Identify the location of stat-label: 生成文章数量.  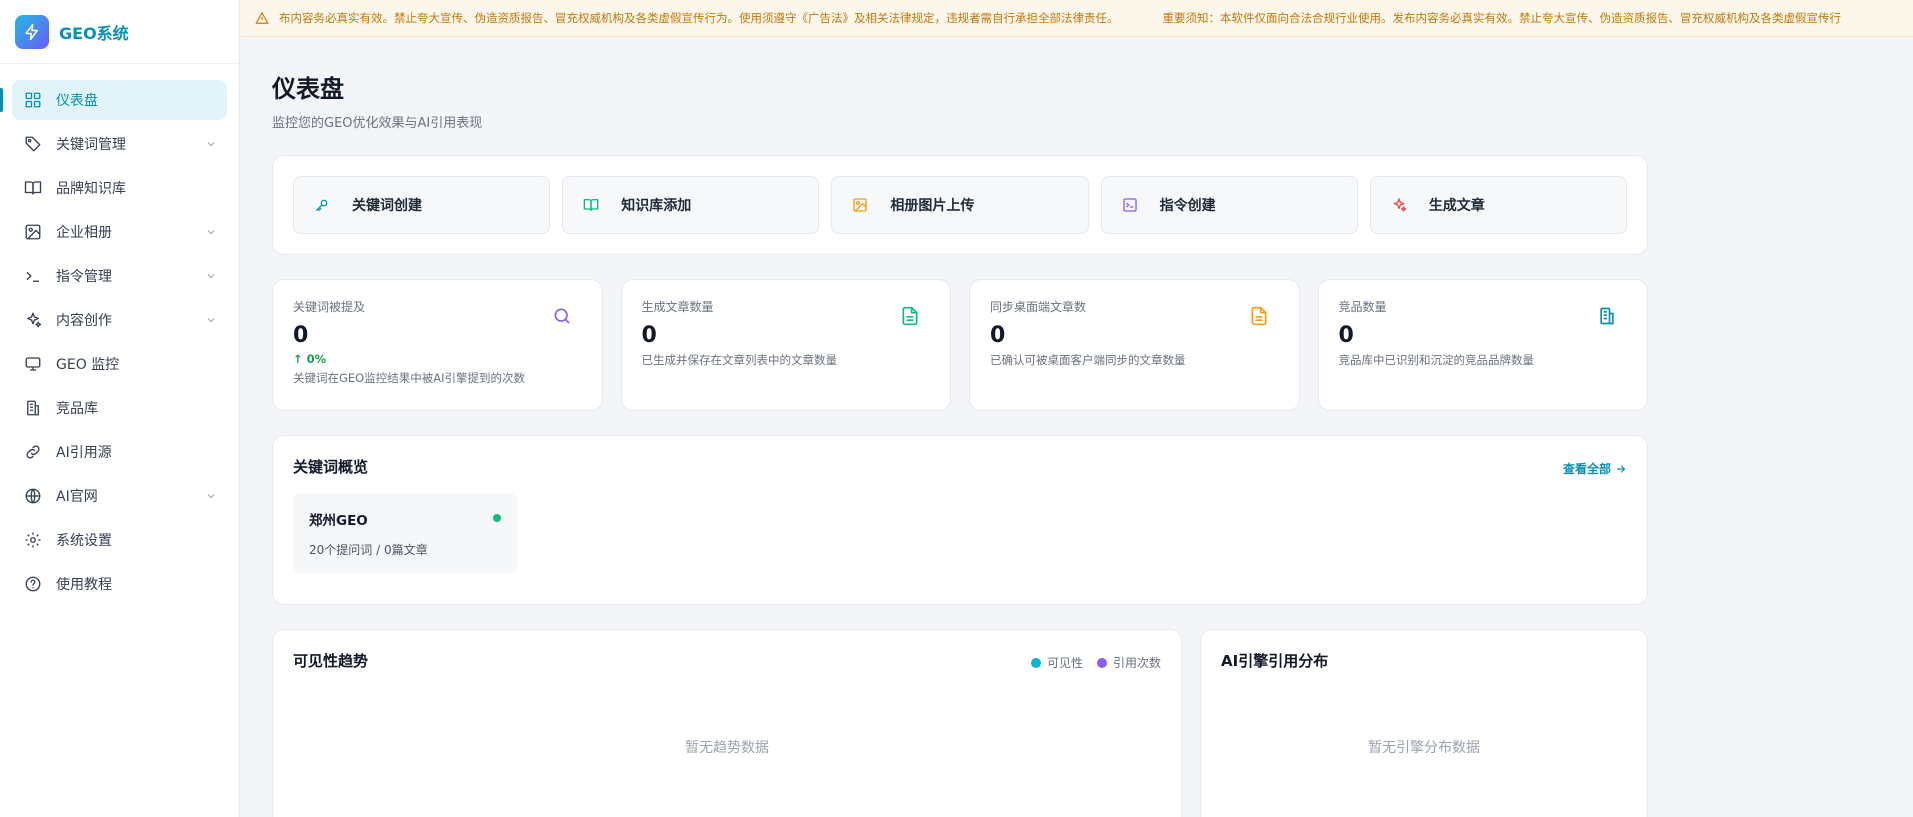
(677, 307).